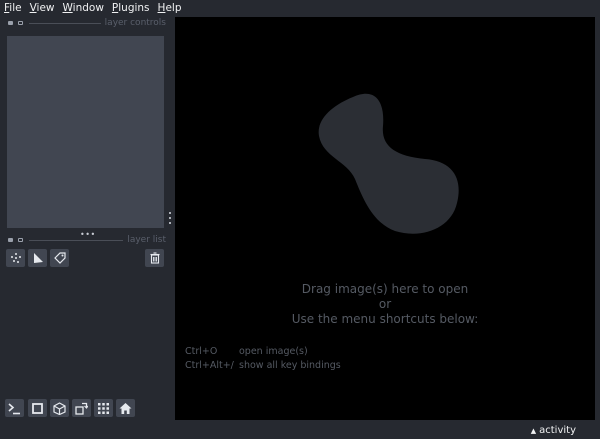 This screenshot has width=600, height=439. I want to click on new-labels-icon, so click(59, 258).